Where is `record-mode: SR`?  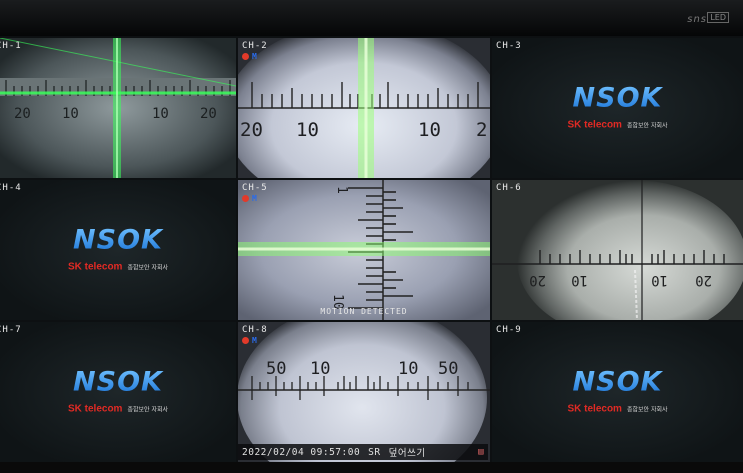
record-mode: SR is located at coordinates (374, 452).